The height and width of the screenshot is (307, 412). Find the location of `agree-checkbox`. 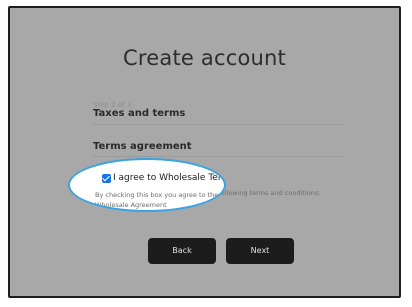

agree-checkbox is located at coordinates (106, 178).